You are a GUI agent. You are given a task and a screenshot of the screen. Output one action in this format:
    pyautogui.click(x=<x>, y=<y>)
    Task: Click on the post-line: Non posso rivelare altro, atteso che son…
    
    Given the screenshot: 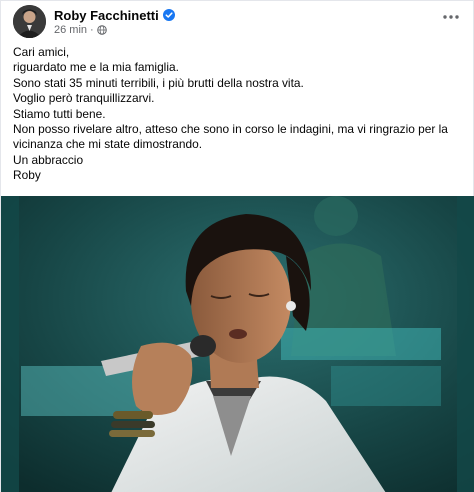 What is the action you would take?
    pyautogui.click(x=230, y=129)
    